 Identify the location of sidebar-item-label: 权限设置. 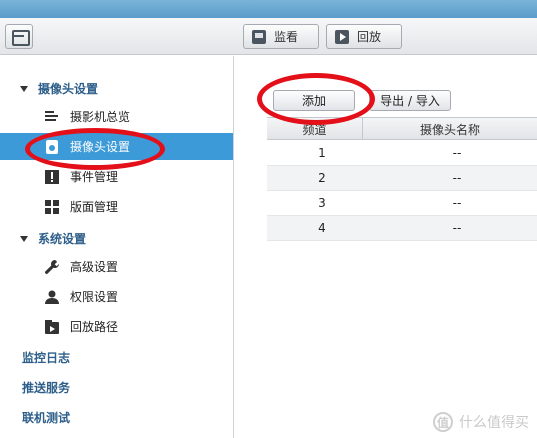
(94, 297).